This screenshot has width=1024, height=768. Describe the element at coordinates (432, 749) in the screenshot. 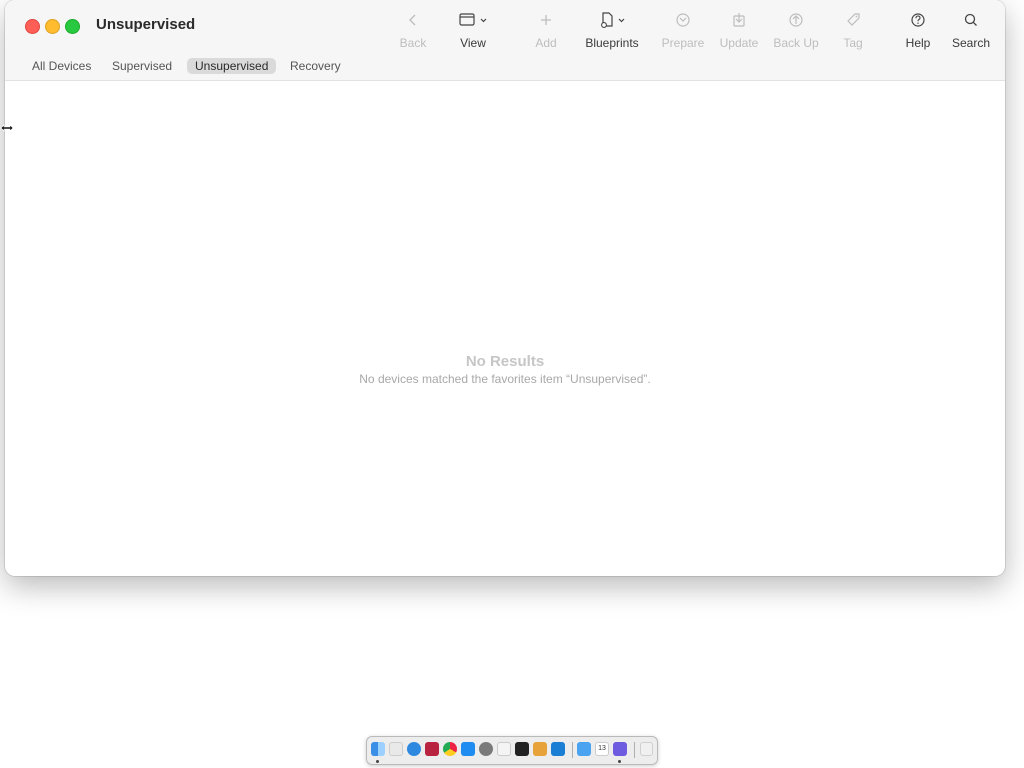

I see `photo-booth-icon` at that location.